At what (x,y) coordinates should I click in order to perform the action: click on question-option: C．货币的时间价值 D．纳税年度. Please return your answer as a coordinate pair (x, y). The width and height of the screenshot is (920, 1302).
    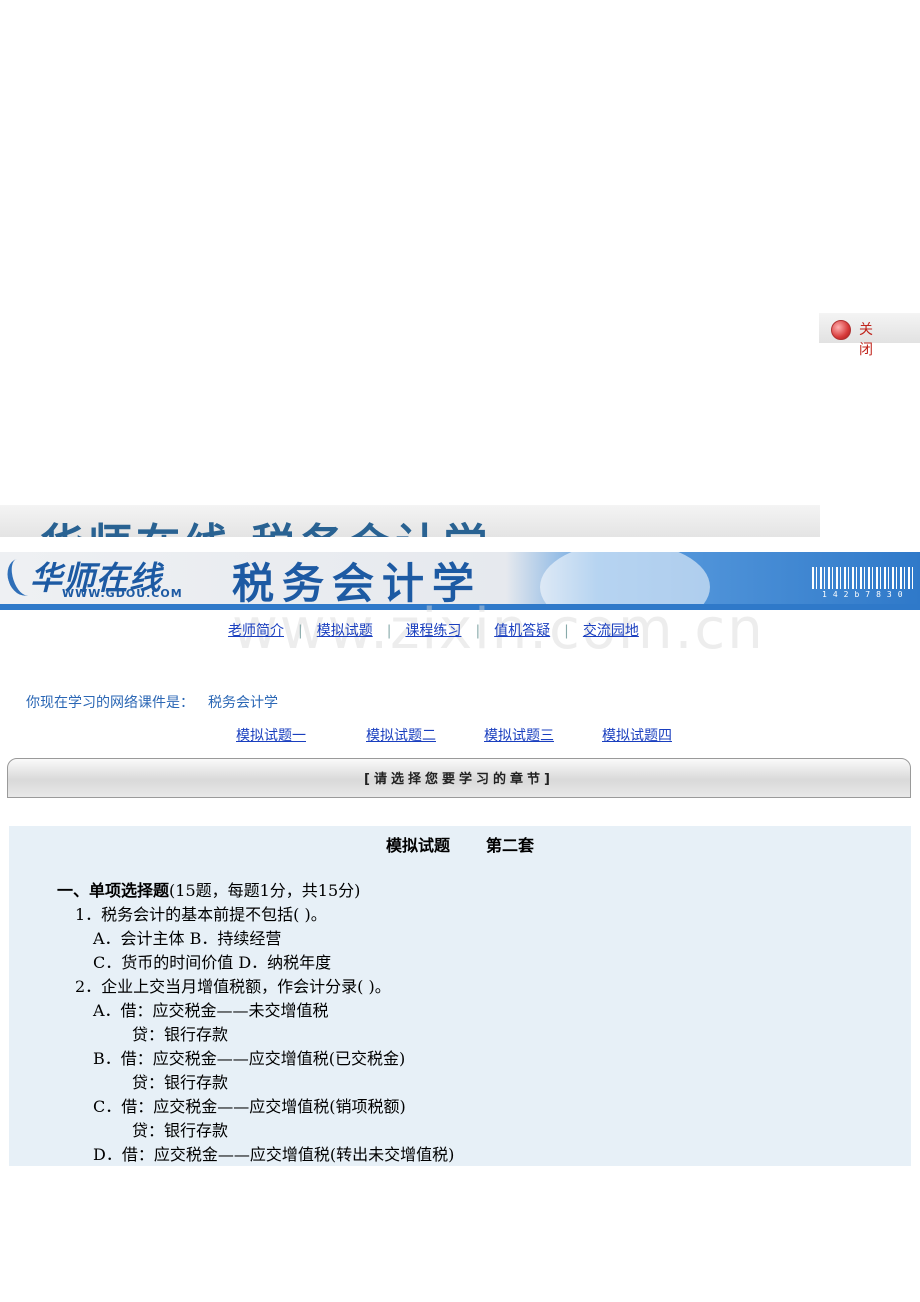
    Looking at the image, I should click on (212, 962).